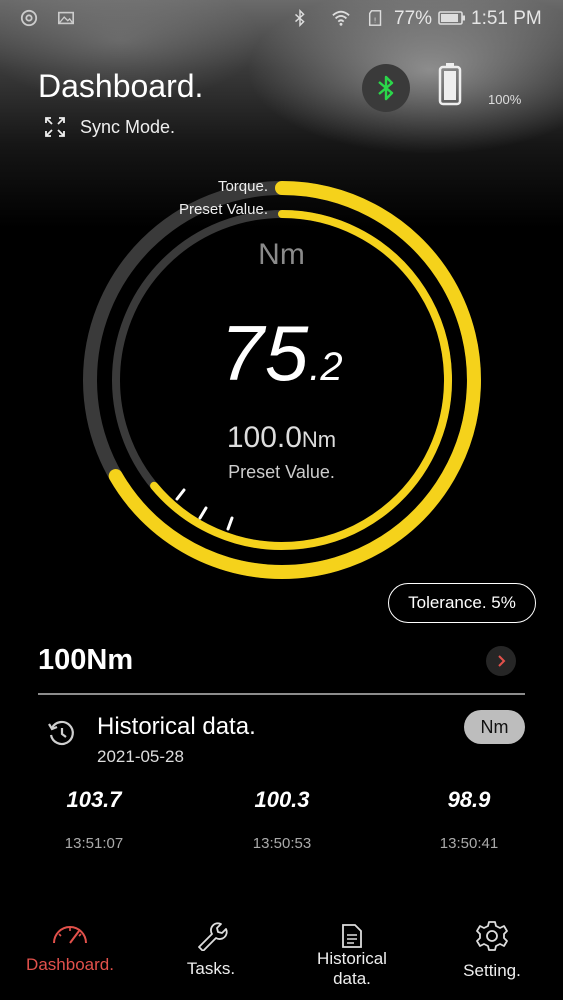  I want to click on nav-tasks-label: Tasks., so click(211, 968).